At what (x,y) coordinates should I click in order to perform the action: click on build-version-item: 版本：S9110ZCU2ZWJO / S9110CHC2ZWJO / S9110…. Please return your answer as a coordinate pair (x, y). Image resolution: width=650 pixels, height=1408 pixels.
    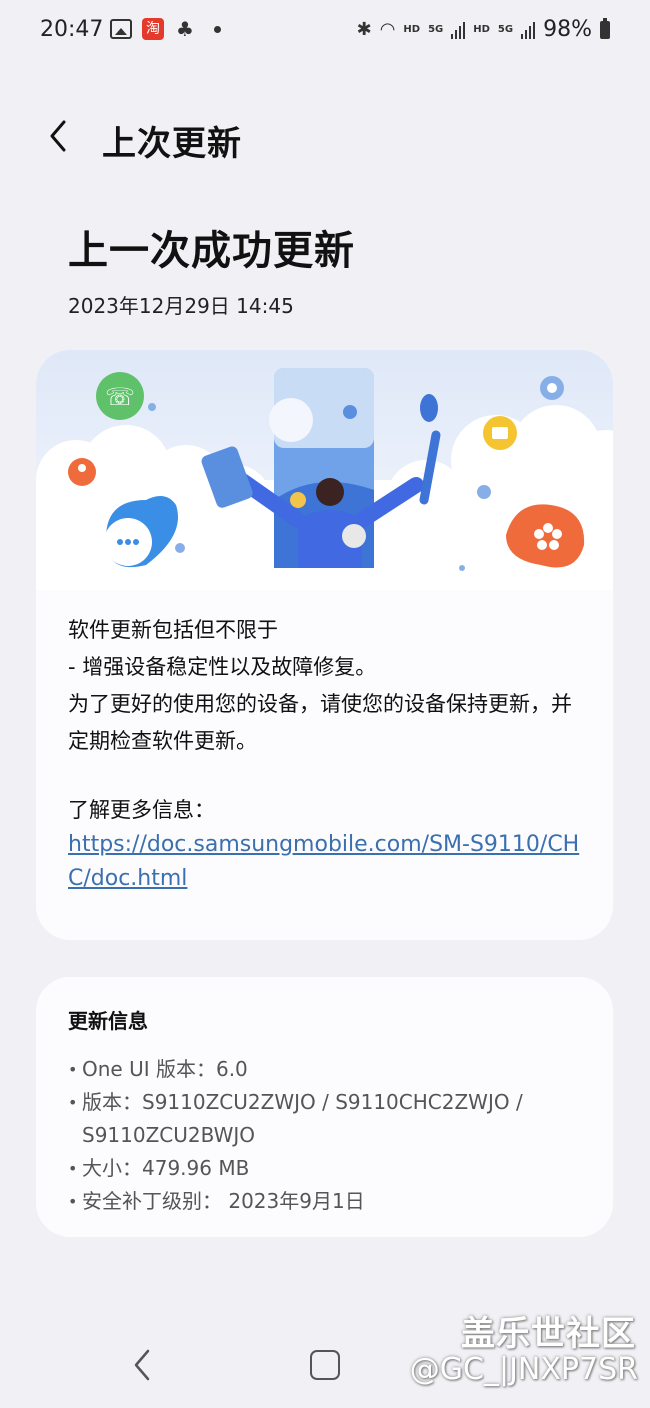
    Looking at the image, I should click on (333, 1119).